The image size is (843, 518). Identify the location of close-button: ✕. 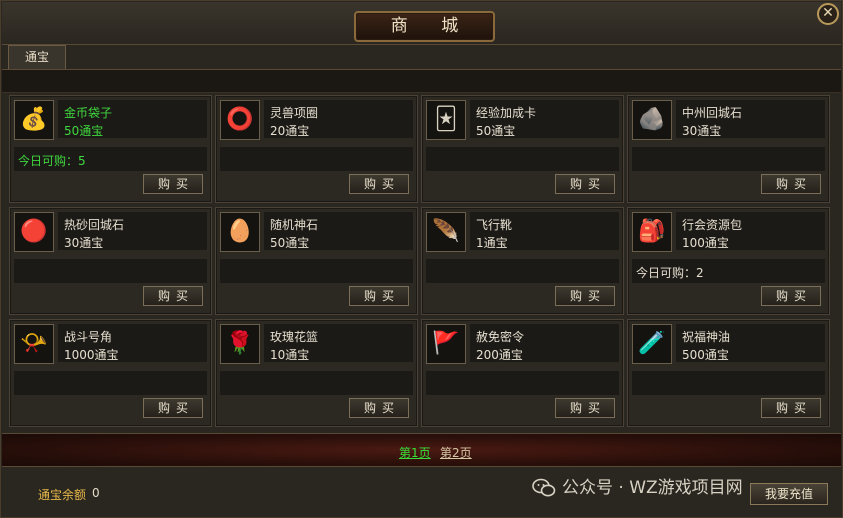
(828, 14).